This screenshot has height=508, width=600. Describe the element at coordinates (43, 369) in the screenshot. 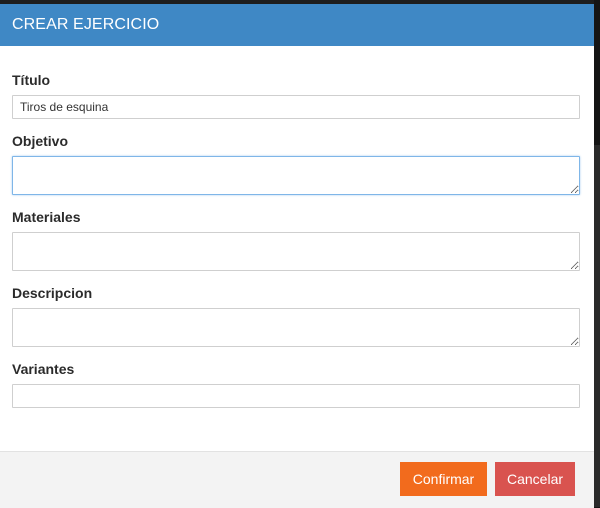

I see `variantes-label: Variantes` at that location.